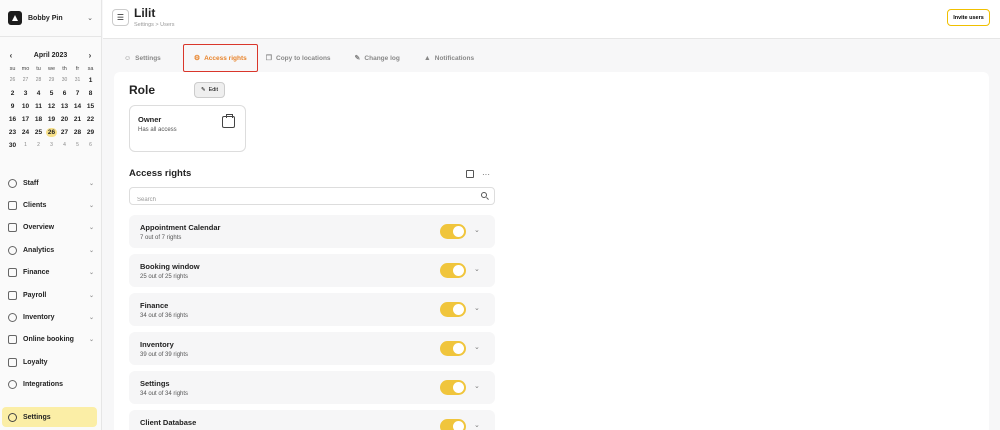 This screenshot has width=1000, height=430. I want to click on sidebar-item-clients: Clients ⌄, so click(51, 205).